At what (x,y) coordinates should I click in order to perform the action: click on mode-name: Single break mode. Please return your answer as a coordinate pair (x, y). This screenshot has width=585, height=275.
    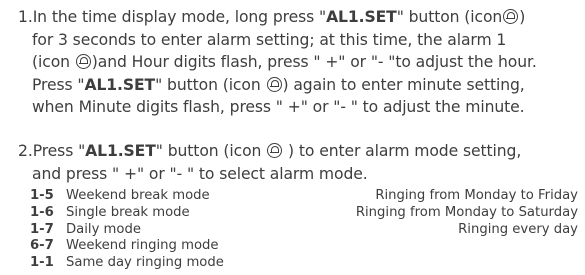
    Looking at the image, I should click on (128, 212).